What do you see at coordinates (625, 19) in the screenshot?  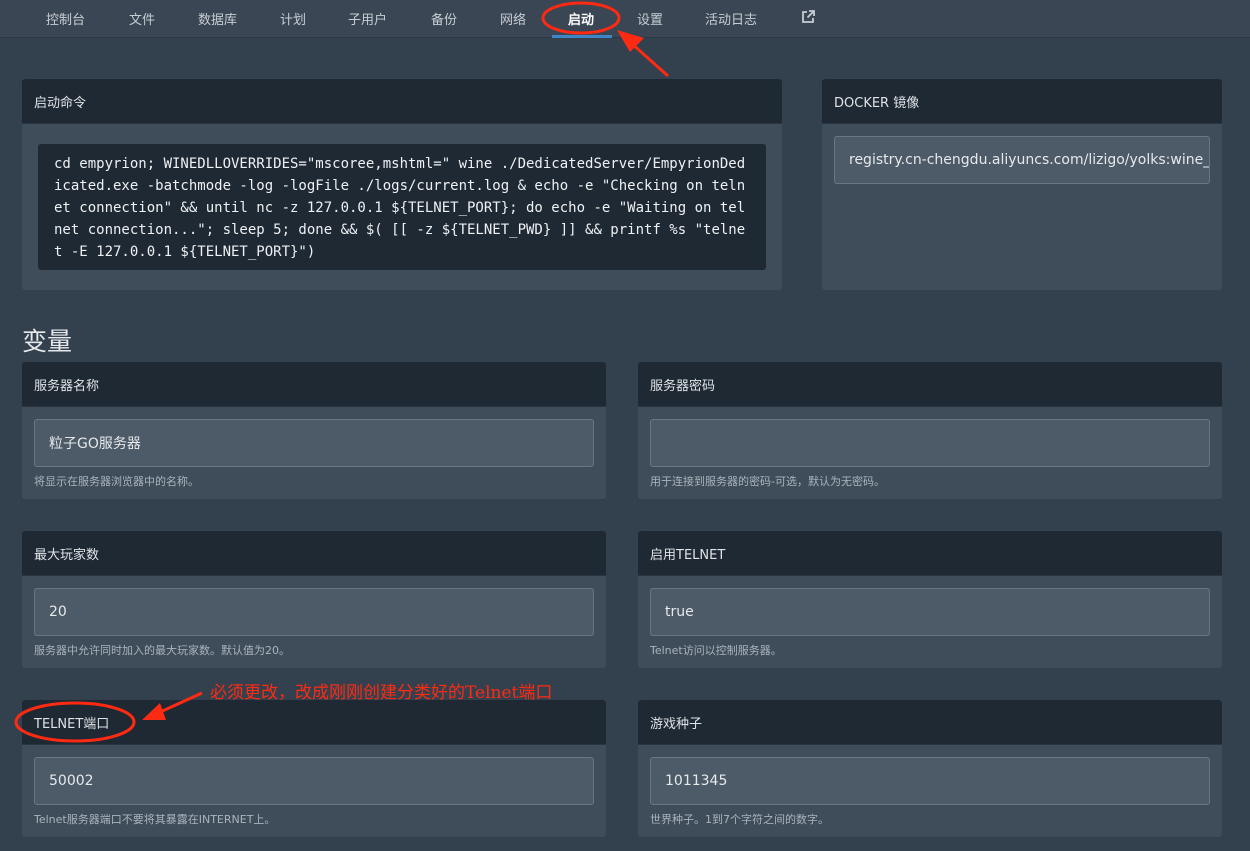 I see `top-nav: 控制台 文件 数据库 计划 子用户 备份 网络 启动 设置 活动日志` at bounding box center [625, 19].